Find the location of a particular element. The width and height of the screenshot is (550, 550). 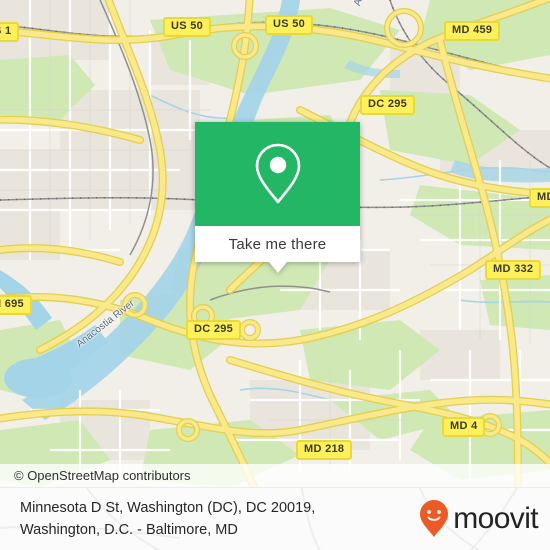

popup-pointer-tail is located at coordinates (277, 267).